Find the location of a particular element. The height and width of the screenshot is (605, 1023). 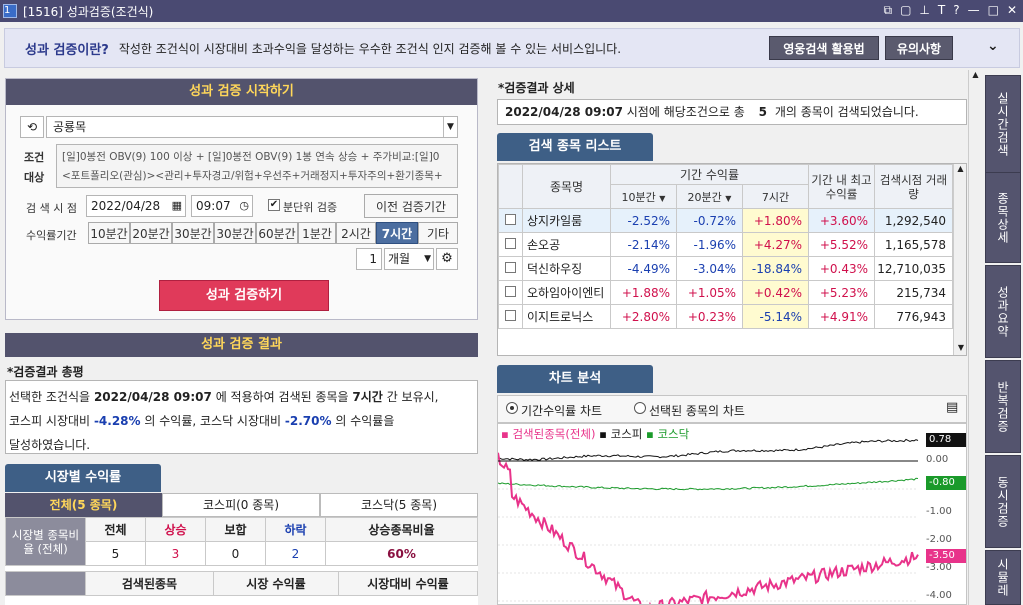

minimize-icon: — is located at coordinates (974, 10).